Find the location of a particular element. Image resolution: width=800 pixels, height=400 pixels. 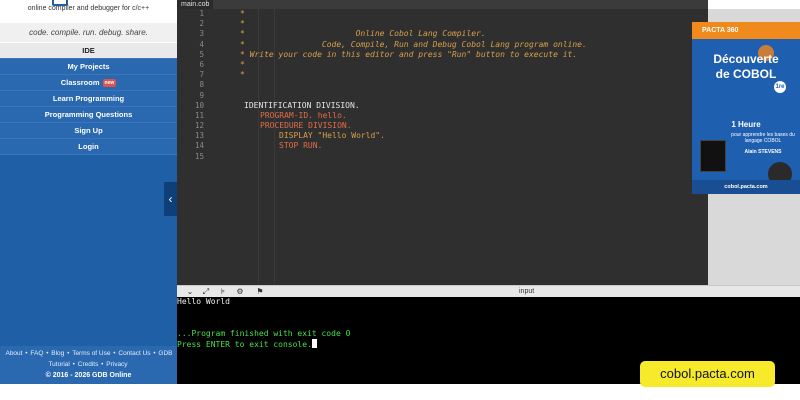

sidebar-item-sign-up: Sign Up is located at coordinates (88, 131).